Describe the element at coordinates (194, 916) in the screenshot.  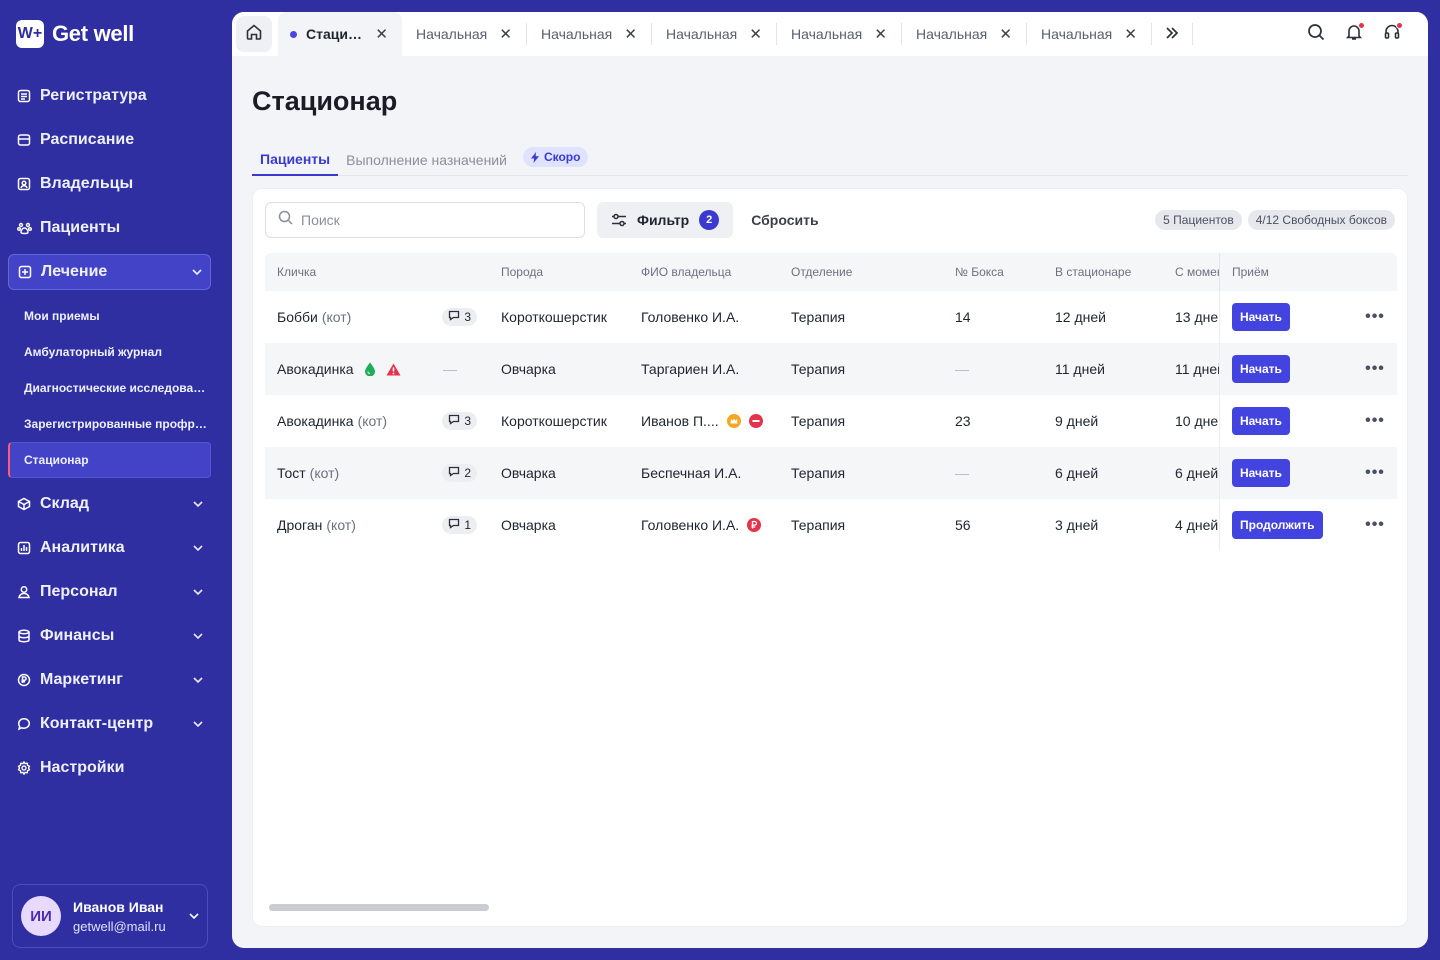
I see `chevron-down-icon` at that location.